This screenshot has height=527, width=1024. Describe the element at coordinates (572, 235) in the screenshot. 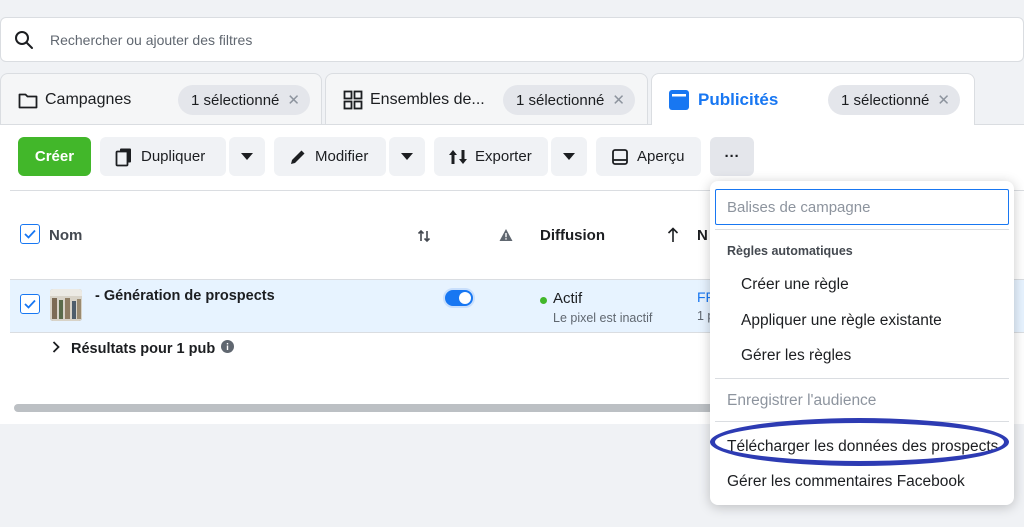

I see `column-delivery: Diffusion` at that location.